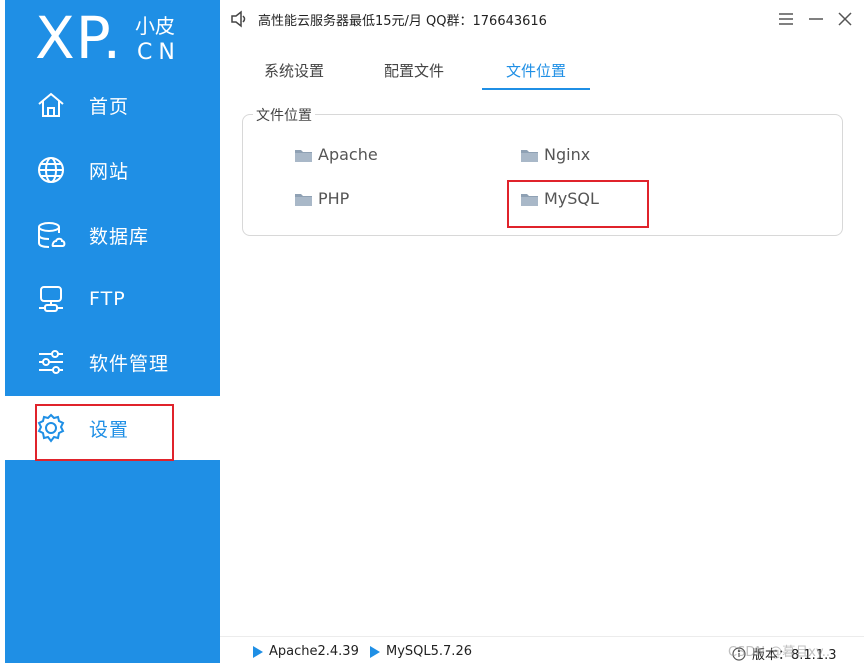 Image resolution: width=864 pixels, height=663 pixels. What do you see at coordinates (535, 71) in the screenshot?
I see `tab-label: 文件位置` at bounding box center [535, 71].